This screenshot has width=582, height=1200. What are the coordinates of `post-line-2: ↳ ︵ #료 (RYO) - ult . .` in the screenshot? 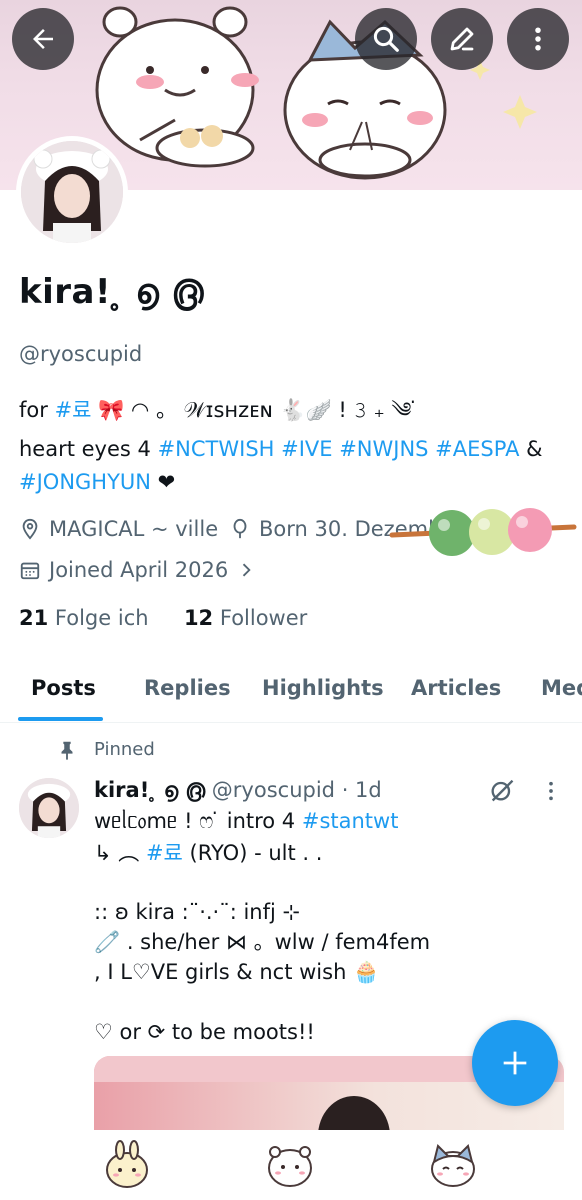 It's located at (208, 853).